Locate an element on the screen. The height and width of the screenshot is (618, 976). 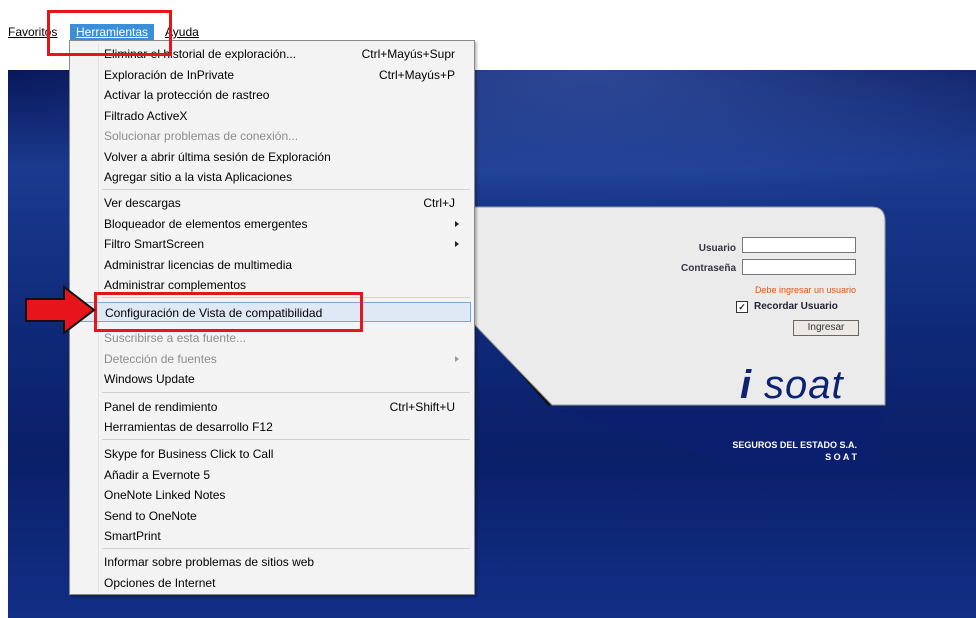
menu-item-bloqueador-emergentes: Bloqueador de elementos emergentes is located at coordinates (272, 224).